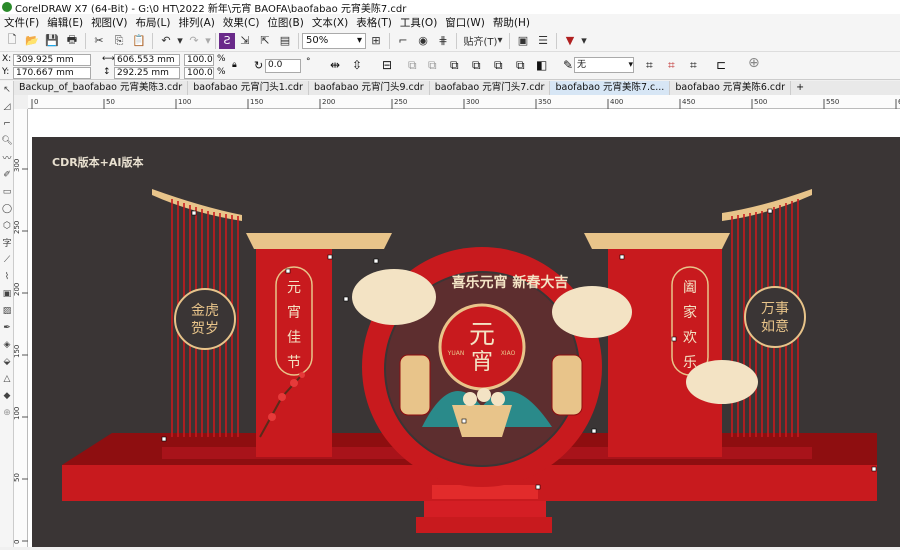 The height and width of the screenshot is (550, 900). What do you see at coordinates (285, 22) in the screenshot?
I see `menu-bitmaps: 位图(B)` at bounding box center [285, 22].